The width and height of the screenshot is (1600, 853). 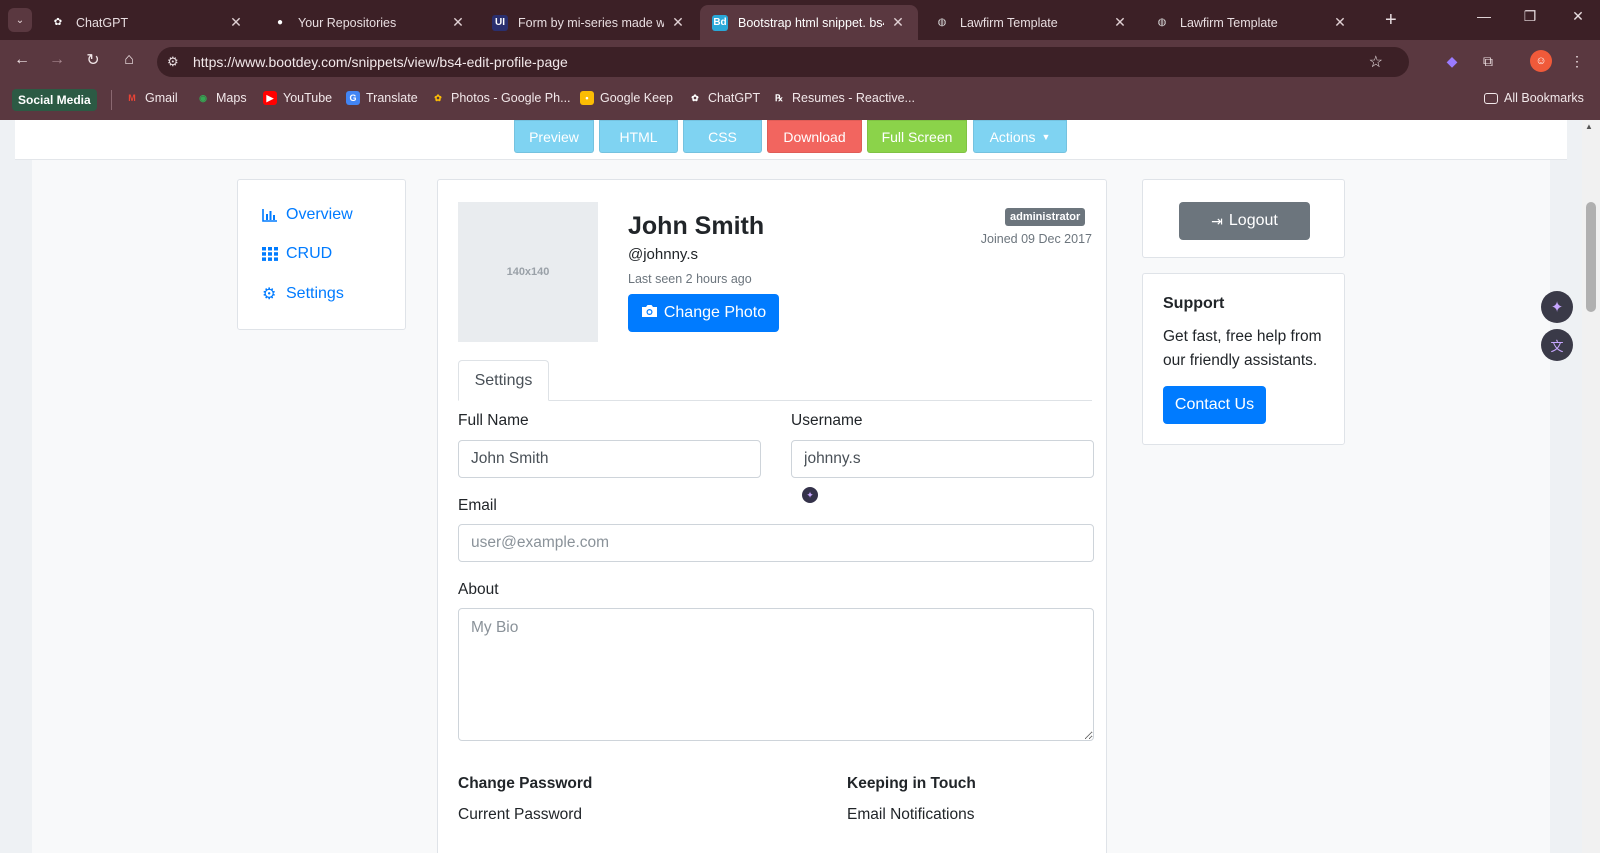 What do you see at coordinates (942, 459) in the screenshot?
I see `username-field` at bounding box center [942, 459].